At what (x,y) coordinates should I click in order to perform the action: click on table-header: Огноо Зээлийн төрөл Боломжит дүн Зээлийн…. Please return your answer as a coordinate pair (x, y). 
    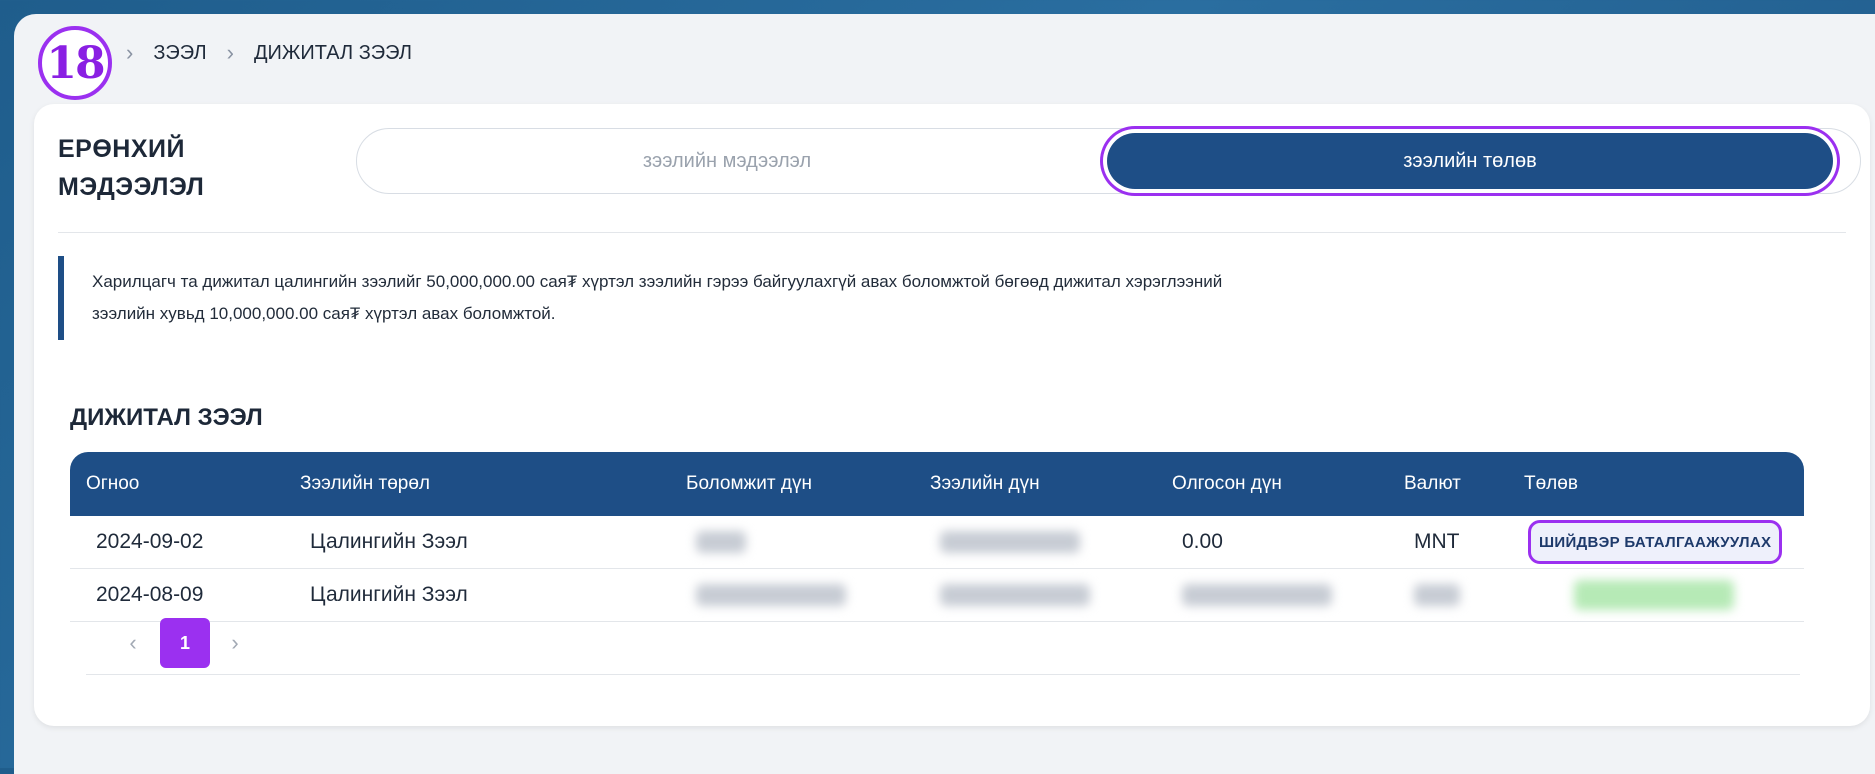
    Looking at the image, I should click on (937, 484).